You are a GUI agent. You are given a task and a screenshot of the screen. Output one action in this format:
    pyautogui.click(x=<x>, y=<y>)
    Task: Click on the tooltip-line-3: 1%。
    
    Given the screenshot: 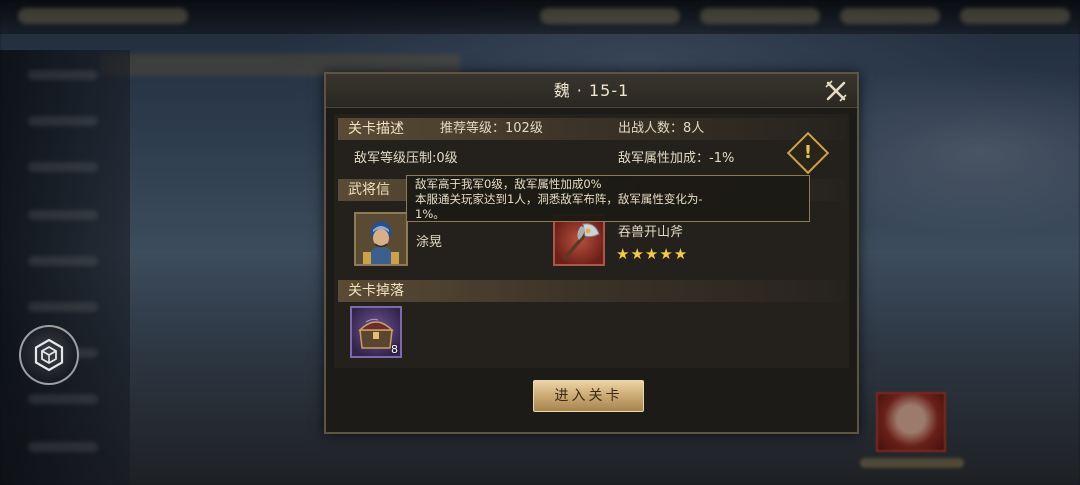 What is the action you would take?
    pyautogui.click(x=430, y=214)
    